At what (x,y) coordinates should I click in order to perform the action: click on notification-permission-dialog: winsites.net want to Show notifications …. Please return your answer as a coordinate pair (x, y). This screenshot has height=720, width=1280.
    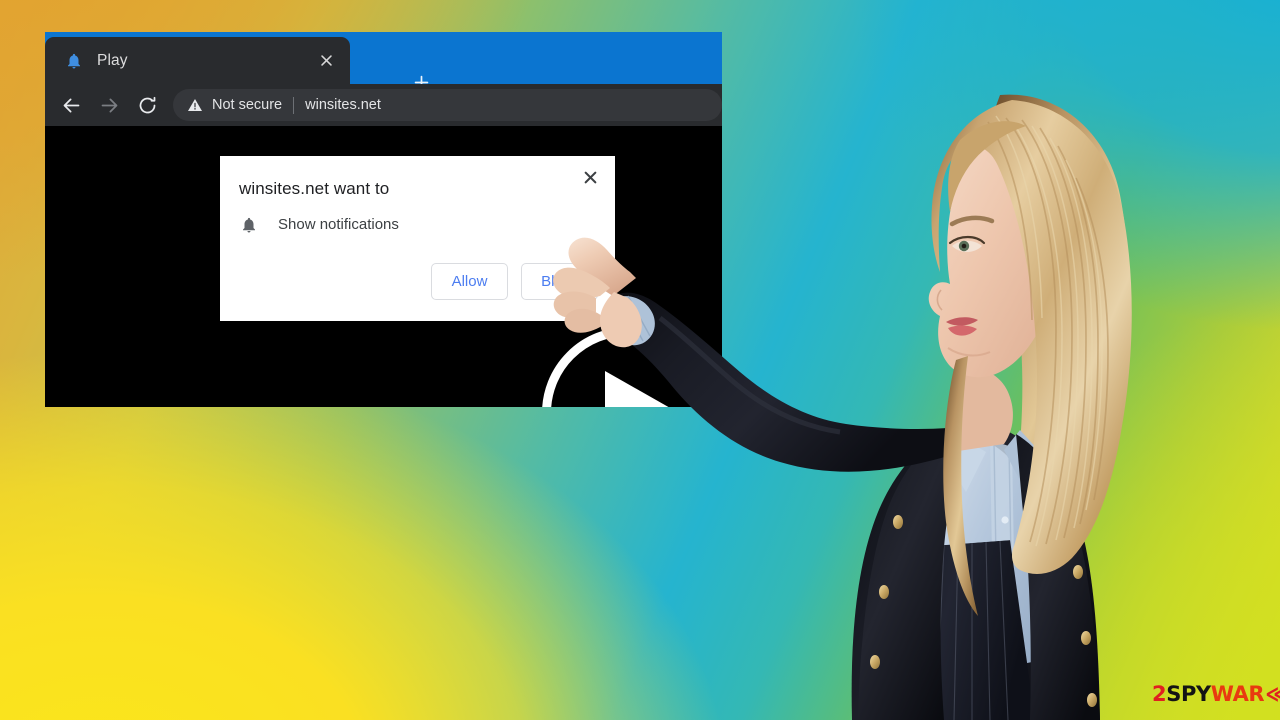
    Looking at the image, I should click on (417, 238).